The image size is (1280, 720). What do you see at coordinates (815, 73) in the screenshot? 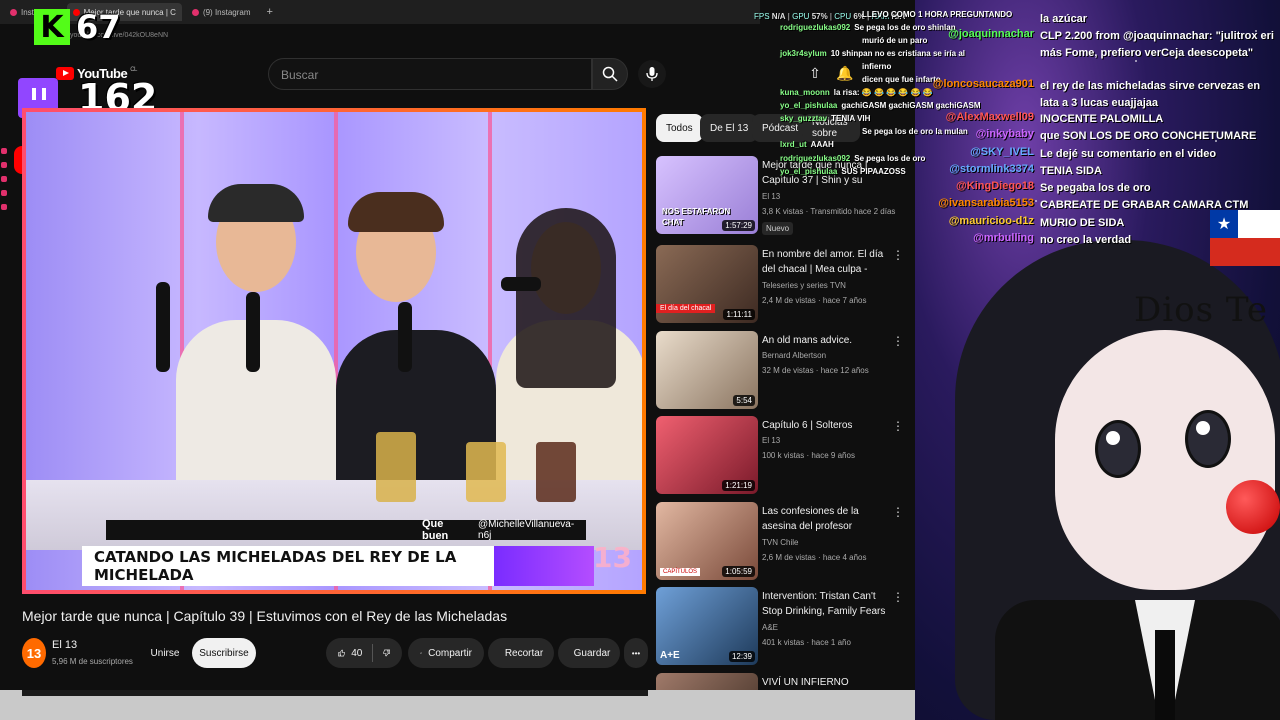
I see `upload-icon: ⇧` at bounding box center [815, 73].